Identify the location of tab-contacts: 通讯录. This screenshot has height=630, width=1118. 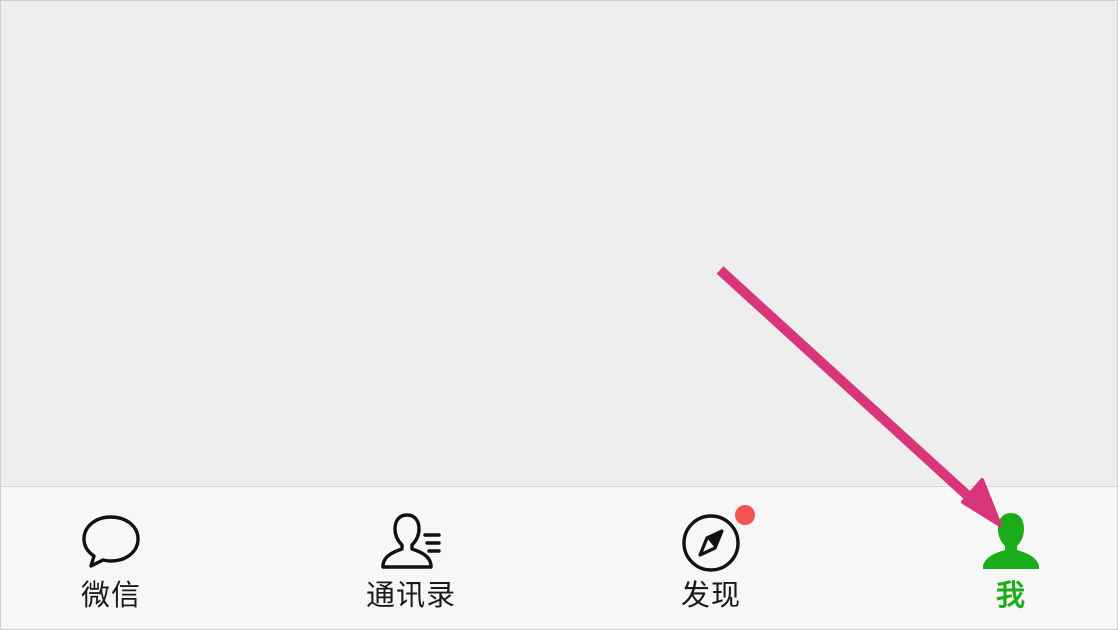
(411, 558).